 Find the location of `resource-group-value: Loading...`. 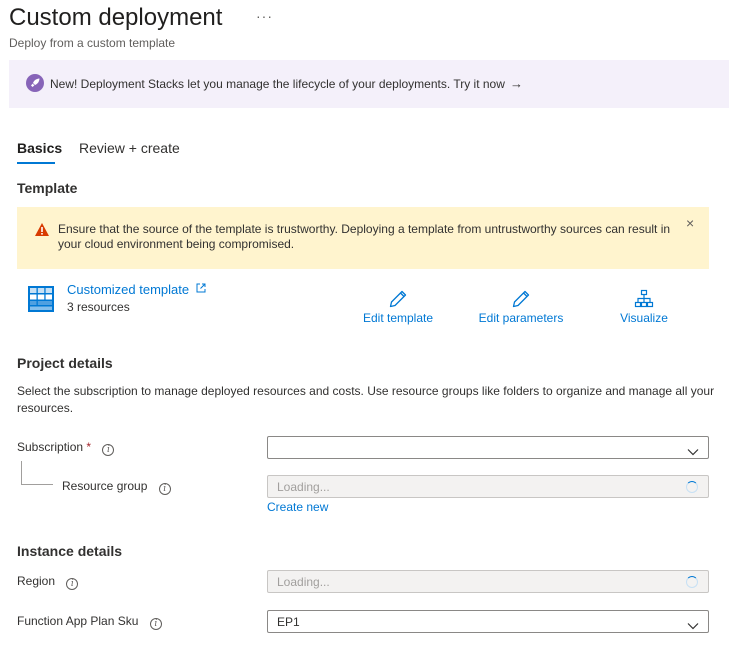

resource-group-value: Loading... is located at coordinates (303, 487).